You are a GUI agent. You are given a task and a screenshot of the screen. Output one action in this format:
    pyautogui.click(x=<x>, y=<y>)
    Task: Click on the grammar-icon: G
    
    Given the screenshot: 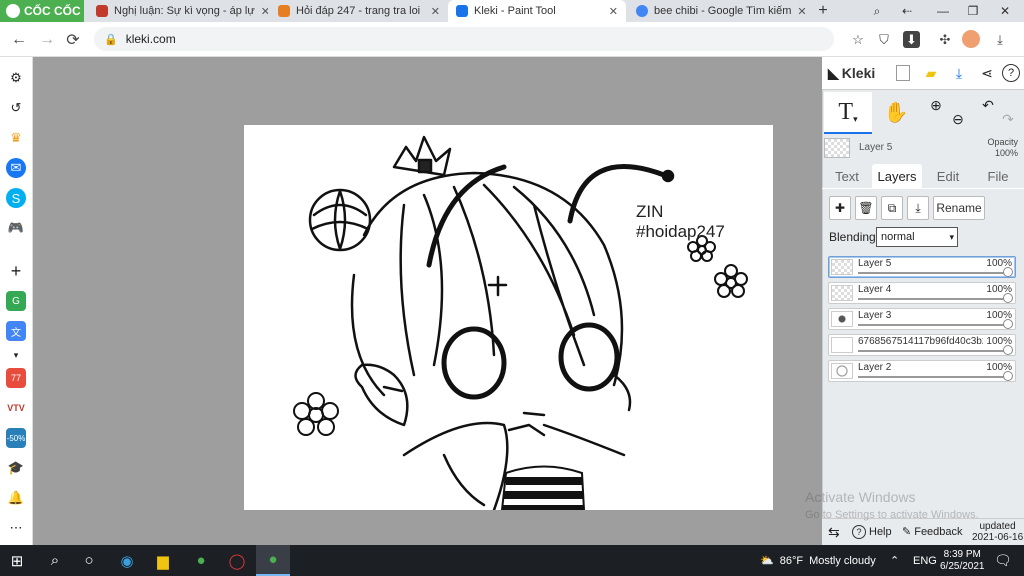 What is the action you would take?
    pyautogui.click(x=16, y=301)
    